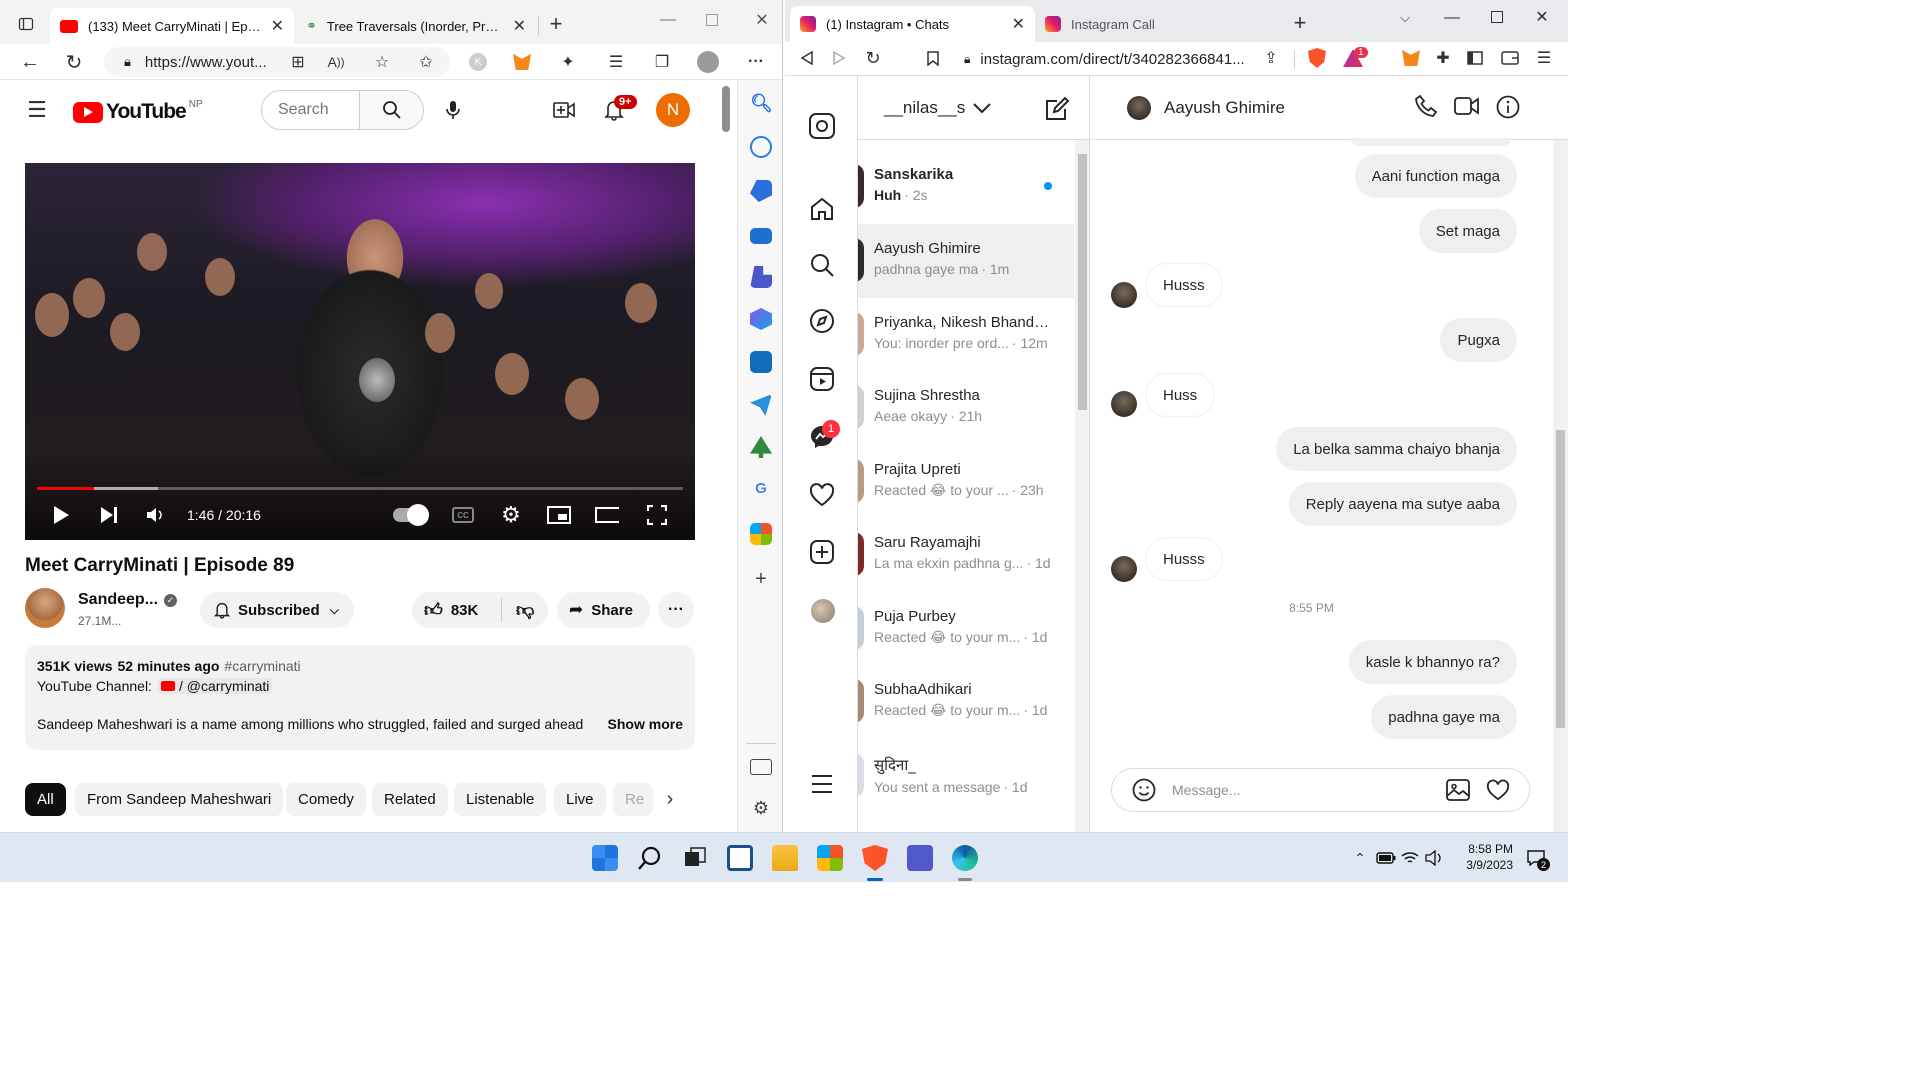 This screenshot has height=1080, width=1920. What do you see at coordinates (708, 62) in the screenshot?
I see `profile-icon` at bounding box center [708, 62].